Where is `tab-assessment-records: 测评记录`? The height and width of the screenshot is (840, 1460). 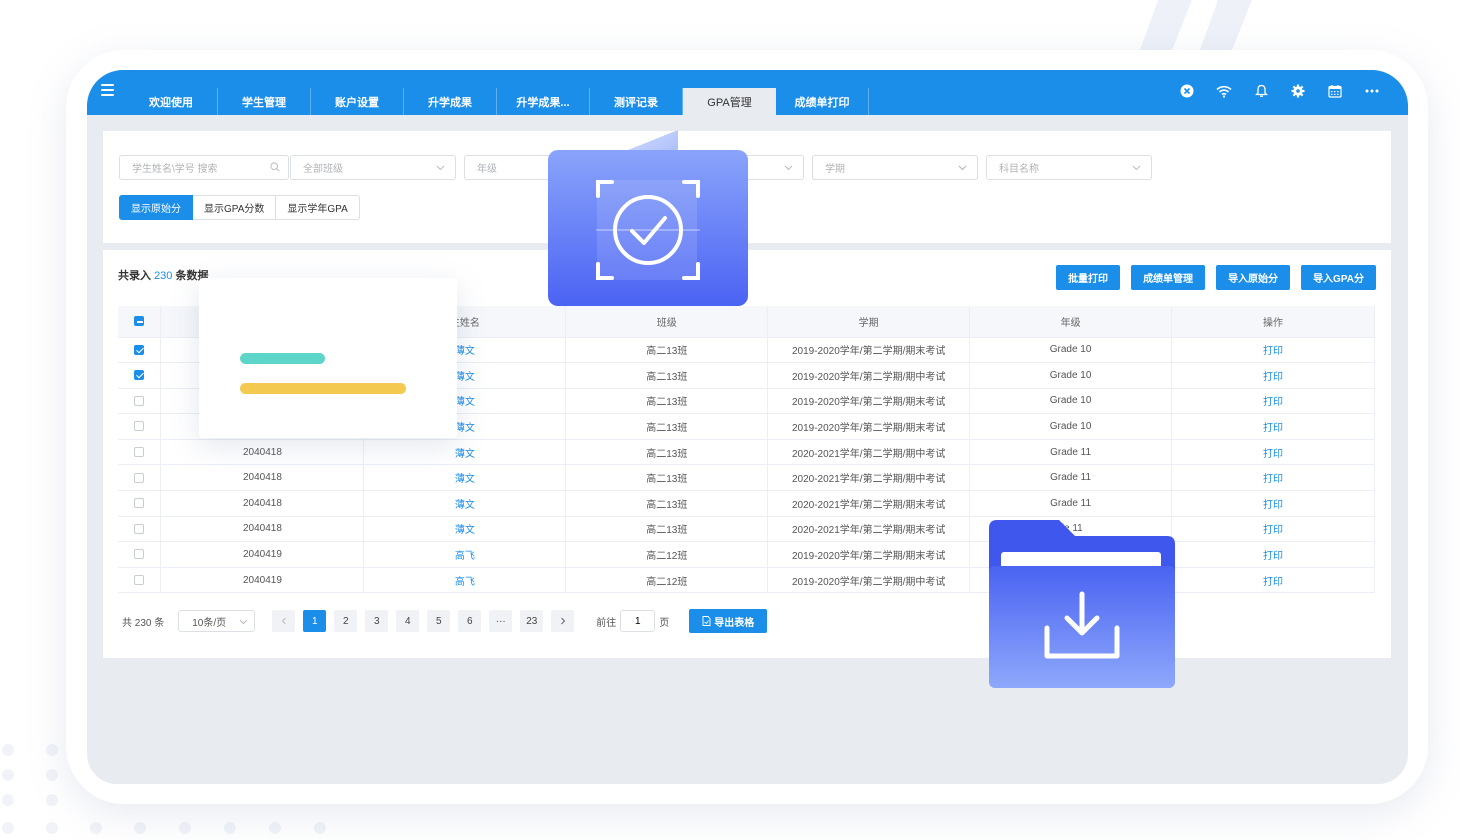
tab-assessment-records: 测评记录 is located at coordinates (636, 101).